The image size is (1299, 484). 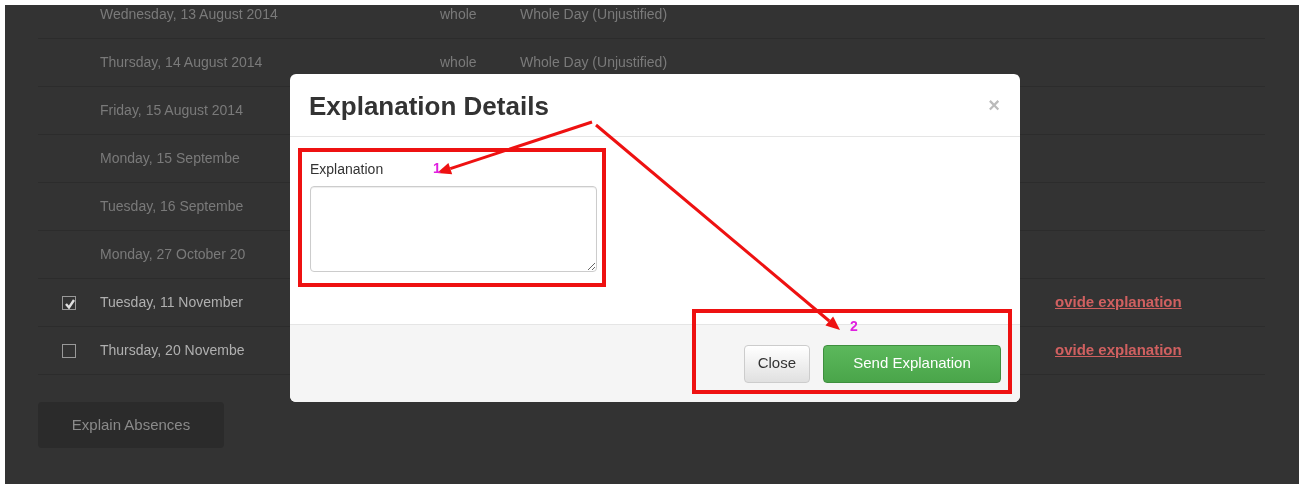 I want to click on modal-title: Explanation Details, so click(x=429, y=107).